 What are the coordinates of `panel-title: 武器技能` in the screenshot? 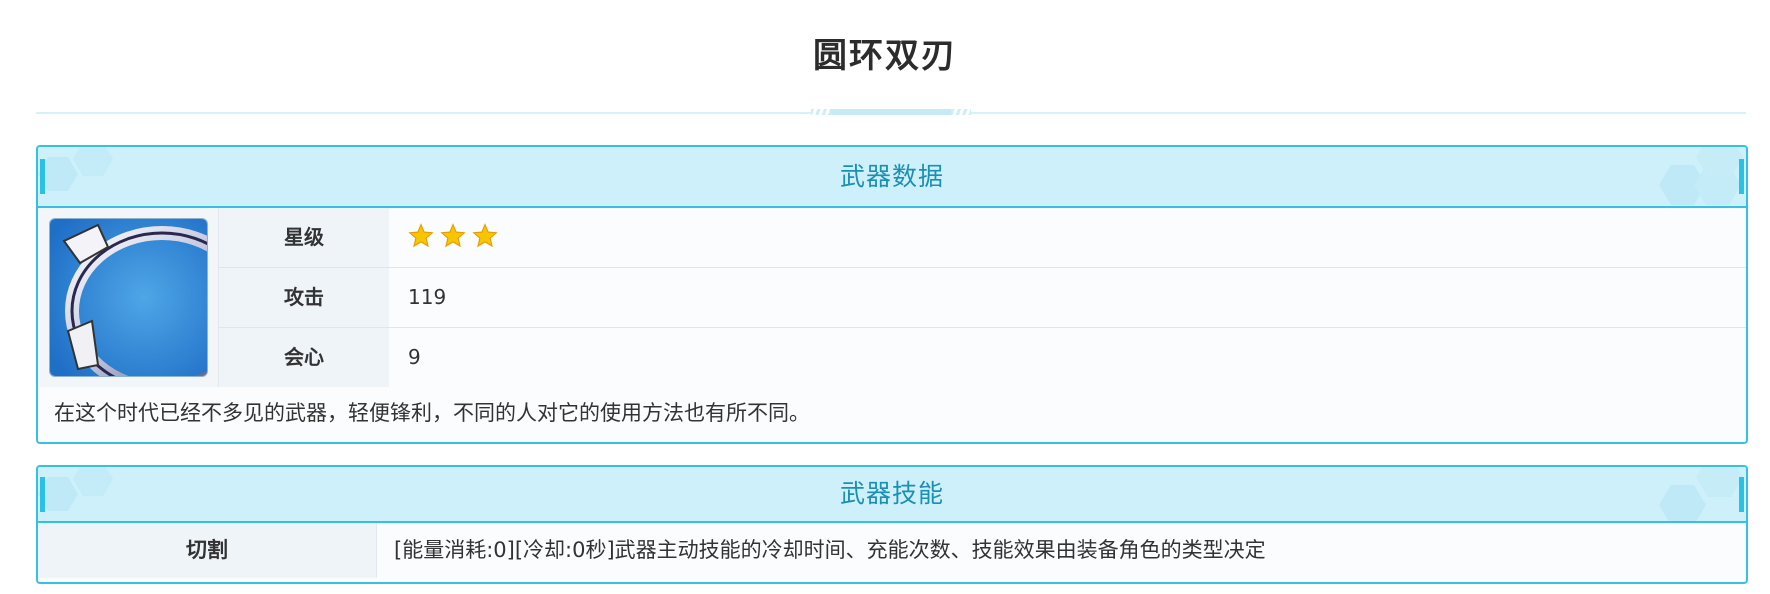 It's located at (891, 493).